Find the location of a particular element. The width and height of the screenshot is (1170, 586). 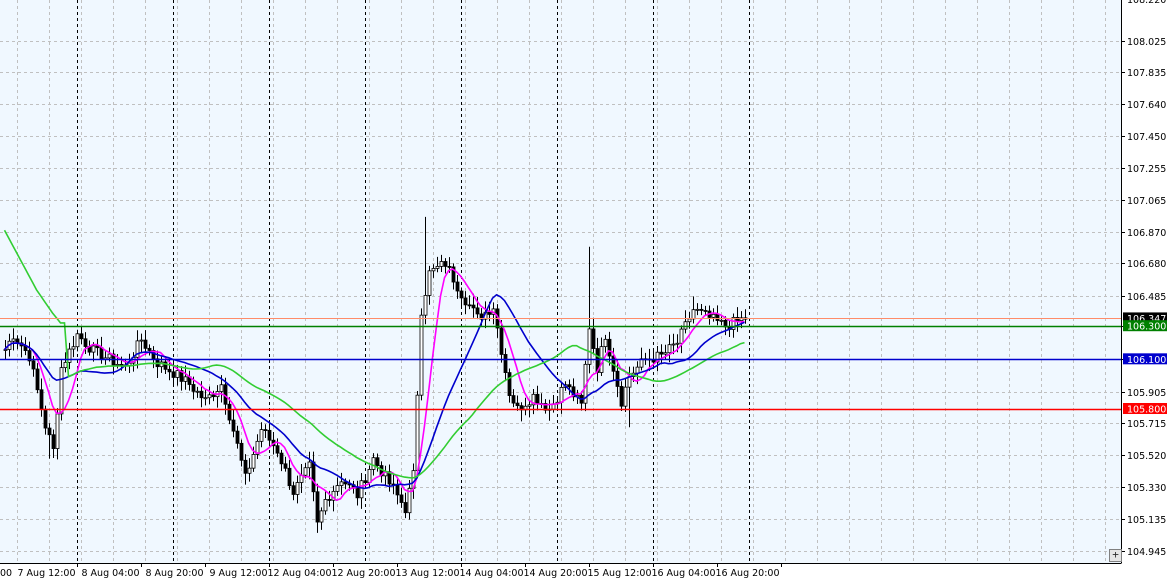

x-tick-label: 14 Aug 04:00 is located at coordinates (491, 573).